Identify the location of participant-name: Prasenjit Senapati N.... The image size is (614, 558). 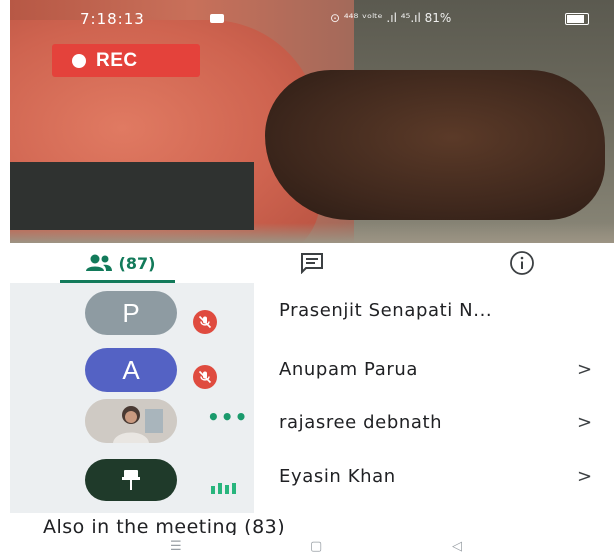
(386, 310).